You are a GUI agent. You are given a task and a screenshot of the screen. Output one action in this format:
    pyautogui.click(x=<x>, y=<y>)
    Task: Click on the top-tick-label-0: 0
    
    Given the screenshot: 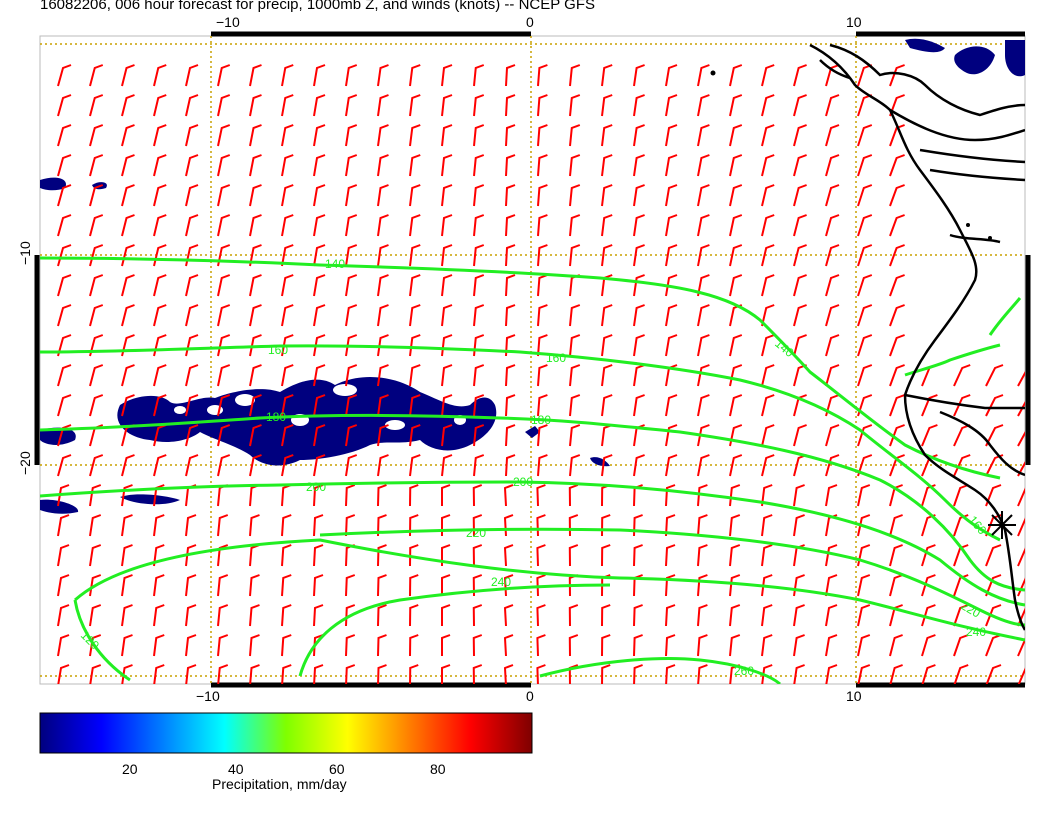 What is the action you would take?
    pyautogui.click(x=530, y=22)
    